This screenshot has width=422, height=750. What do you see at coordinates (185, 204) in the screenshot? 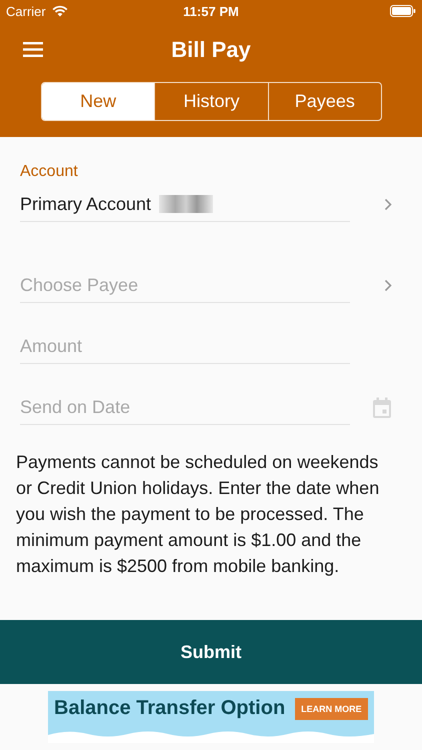
I see `select-field: Primary Account` at bounding box center [185, 204].